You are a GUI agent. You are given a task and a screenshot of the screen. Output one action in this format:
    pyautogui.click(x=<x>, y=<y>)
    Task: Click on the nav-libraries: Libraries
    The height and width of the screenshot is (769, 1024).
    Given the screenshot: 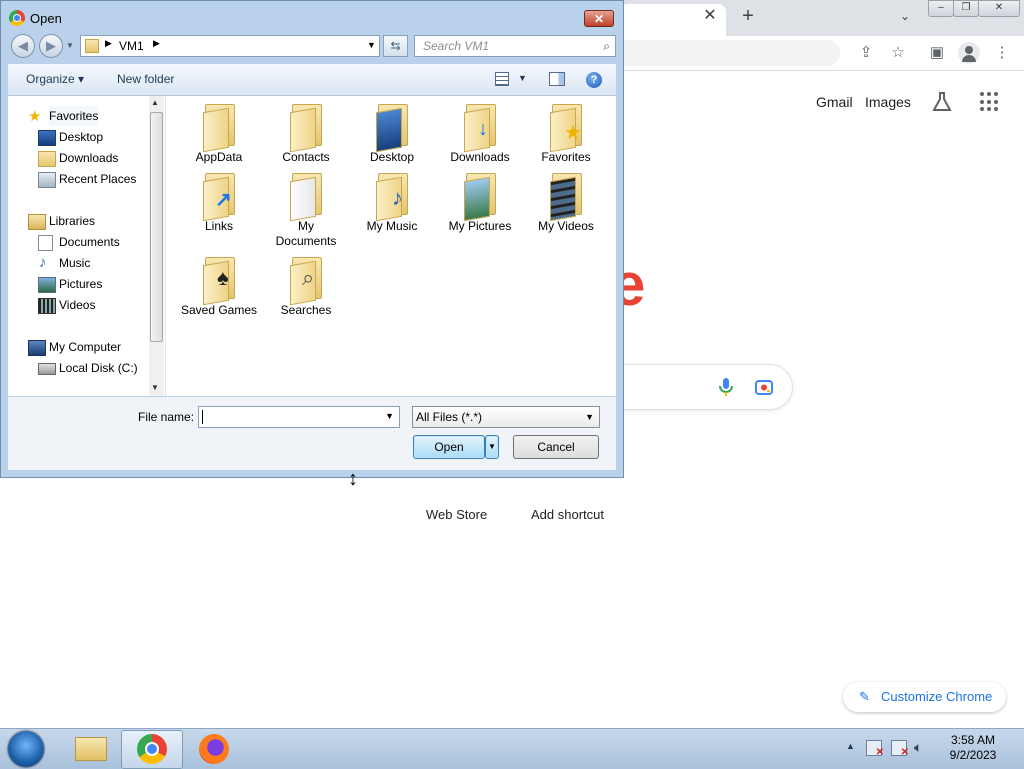 What is the action you would take?
    pyautogui.click(x=72, y=221)
    